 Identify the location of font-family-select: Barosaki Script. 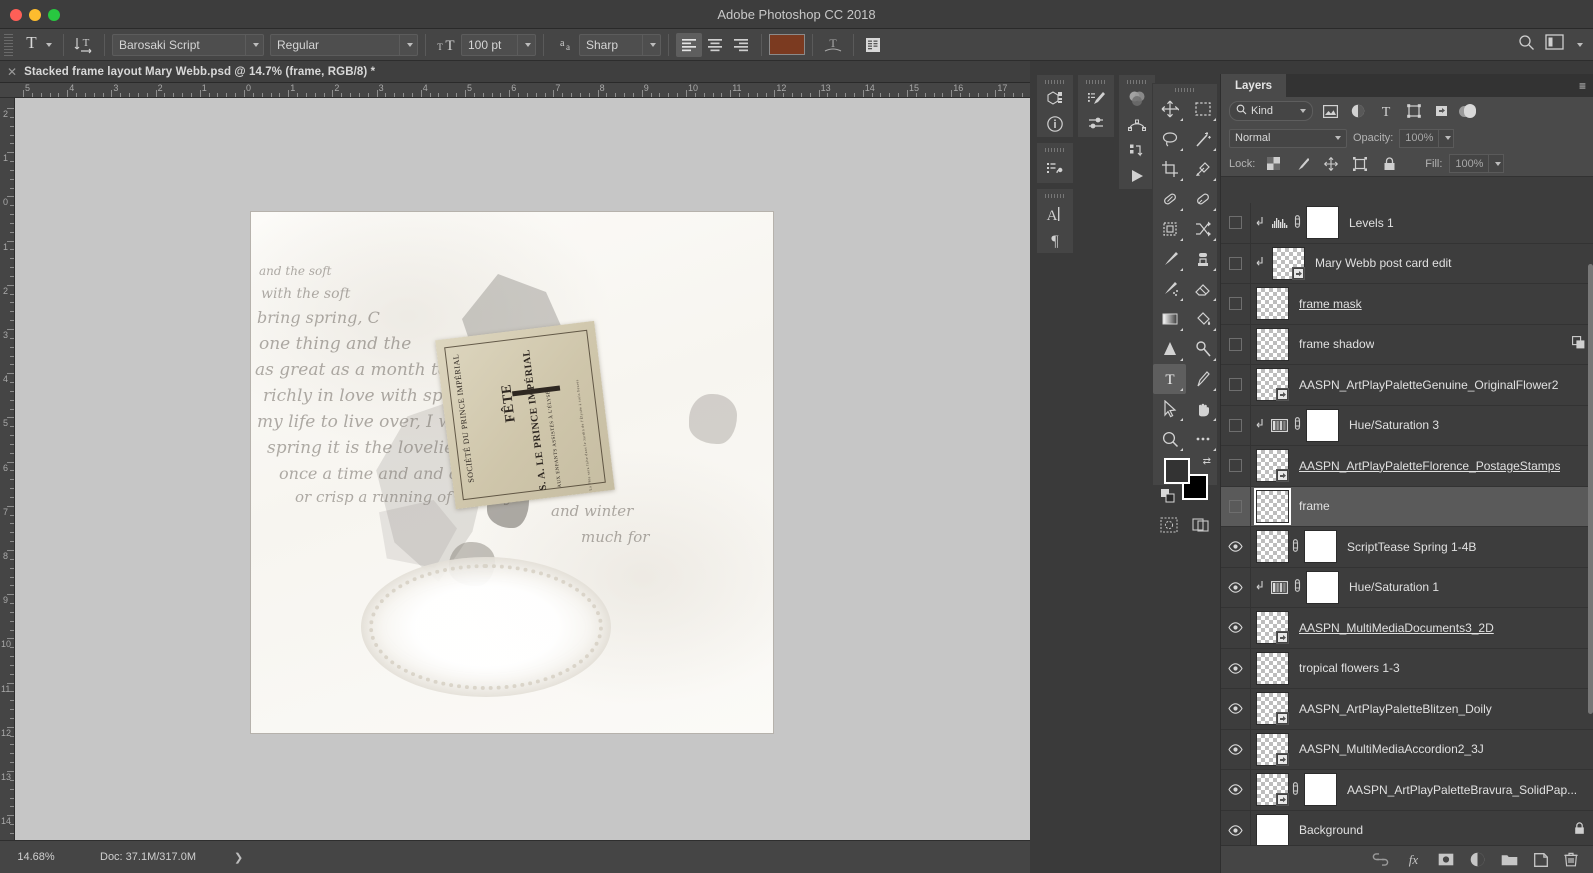
(188, 44).